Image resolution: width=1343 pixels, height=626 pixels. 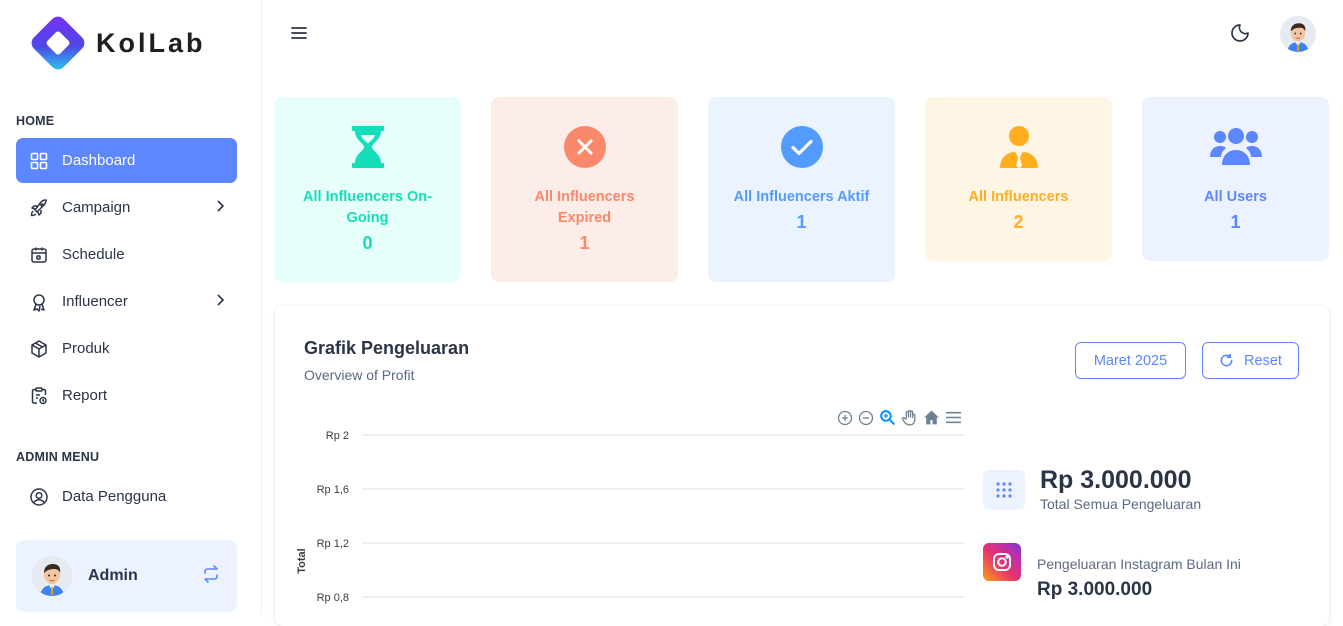 I want to click on switch-account-icon, so click(x=211, y=576).